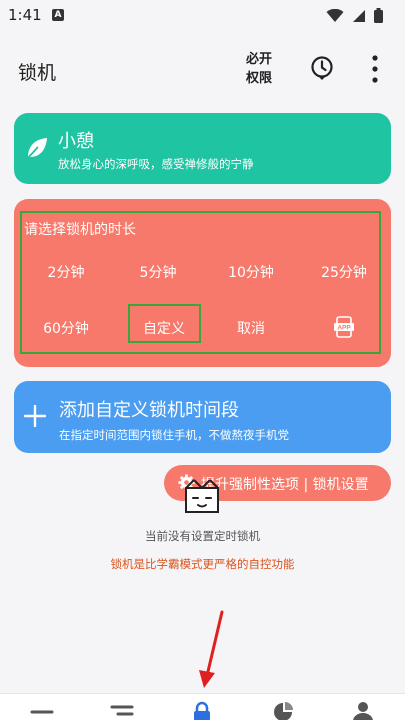 The image size is (405, 720). Describe the element at coordinates (66, 272) in the screenshot. I see `option-2min: 2分钟` at that location.